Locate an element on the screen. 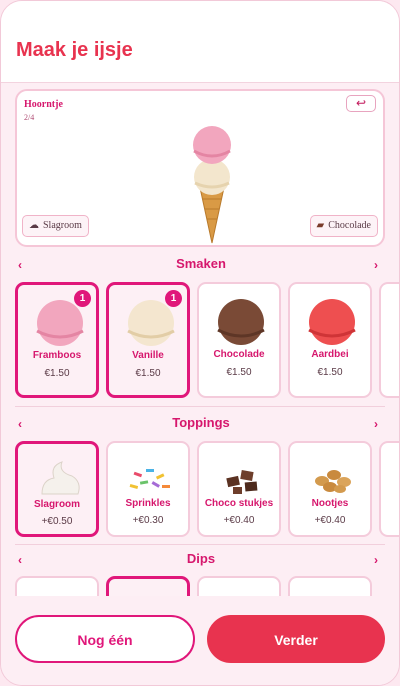 The image size is (400, 686). page-title: Maak je ijsje is located at coordinates (74, 50).